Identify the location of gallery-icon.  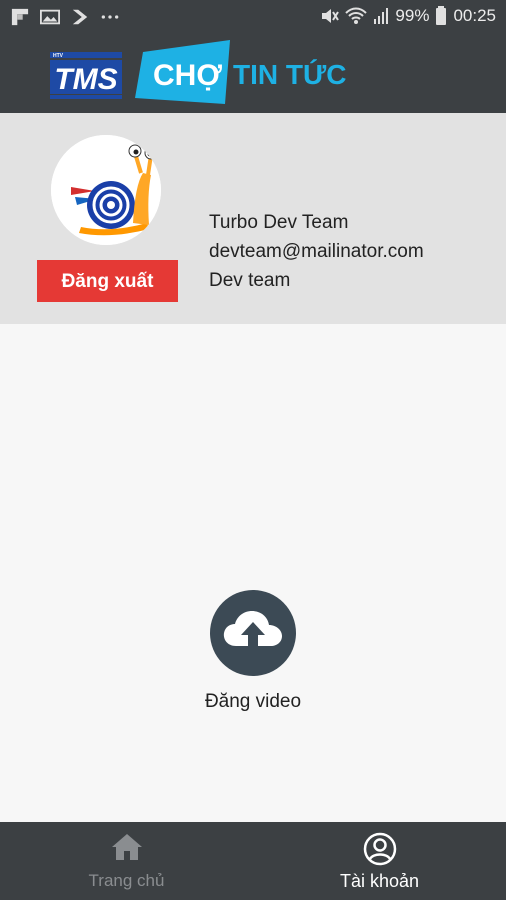
(50, 17).